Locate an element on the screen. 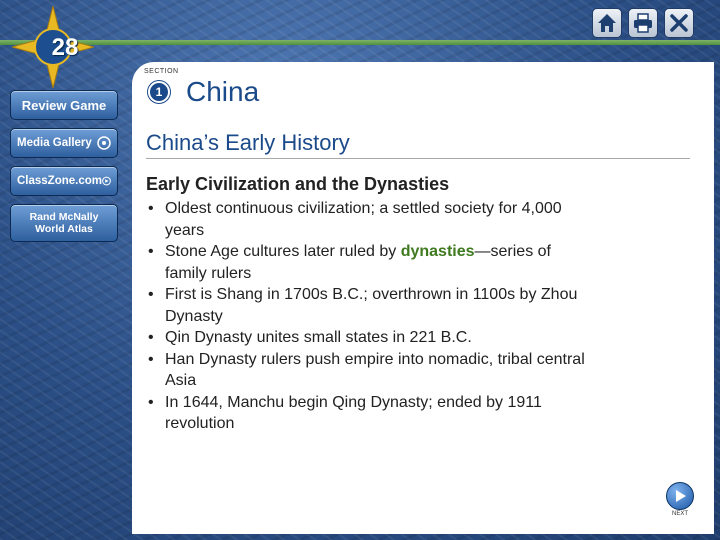 This screenshot has height=540, width=720. close-icon is located at coordinates (679, 23).